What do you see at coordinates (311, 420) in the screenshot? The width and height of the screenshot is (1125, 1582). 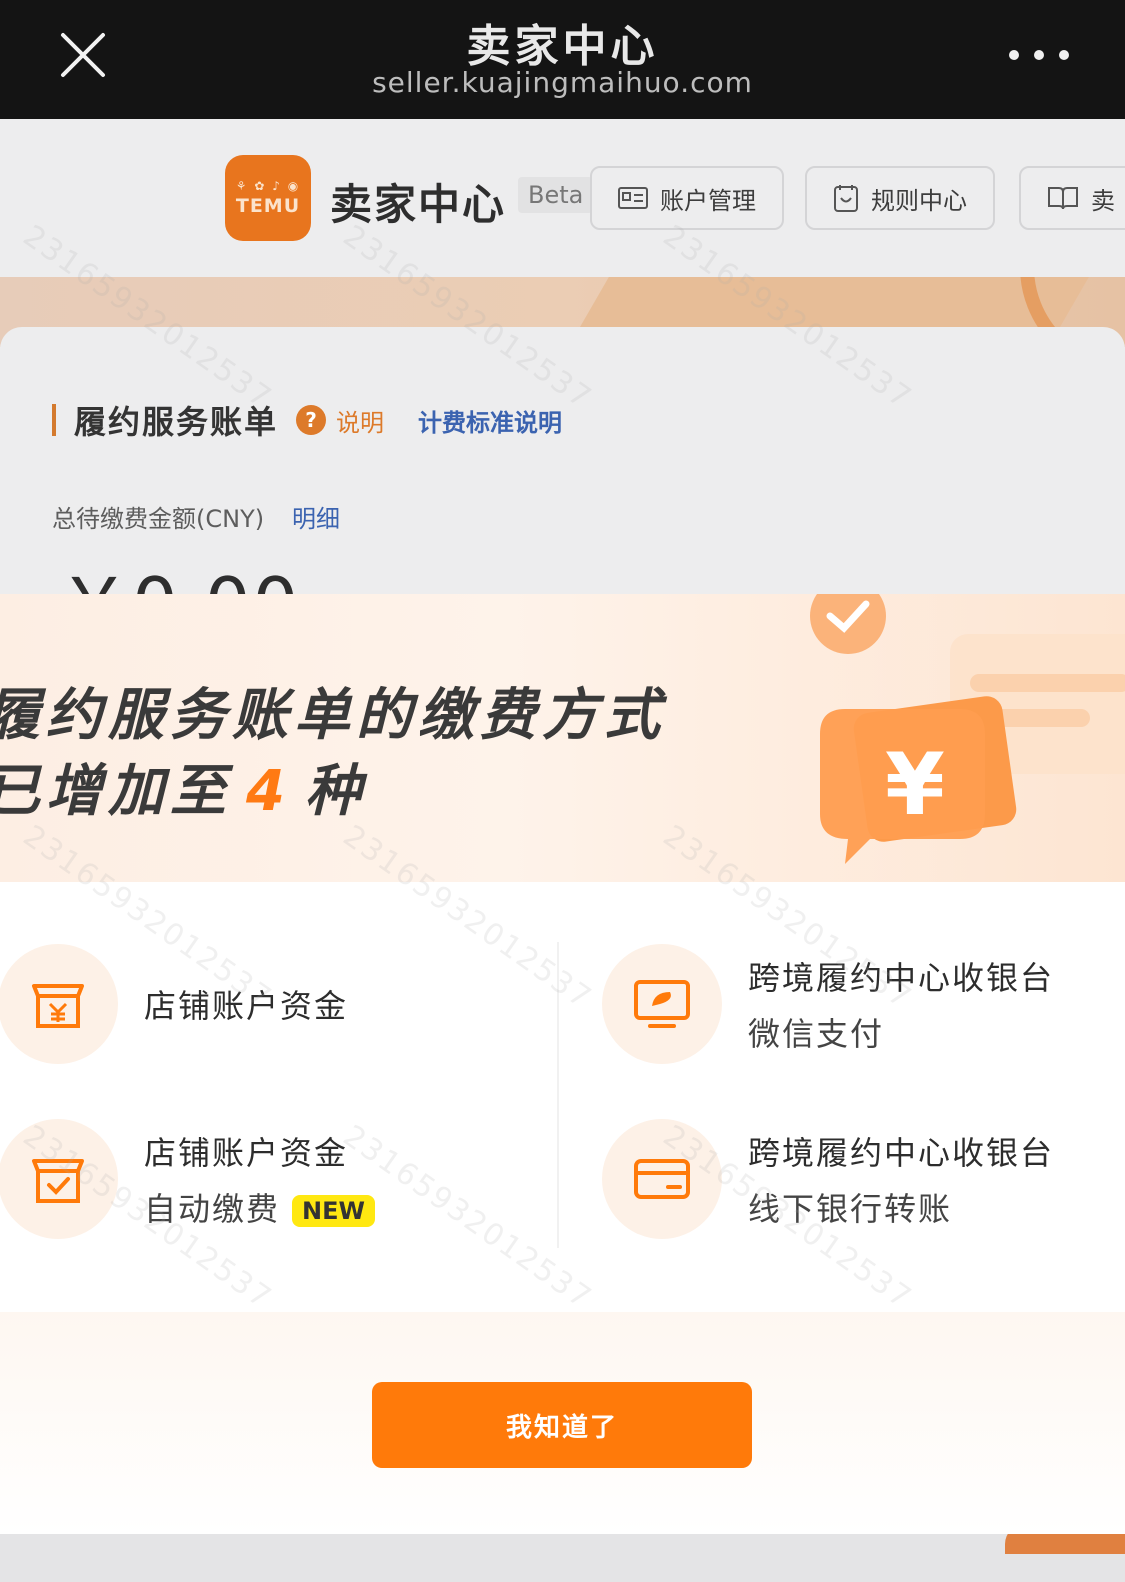 I see `help-icon: ?` at bounding box center [311, 420].